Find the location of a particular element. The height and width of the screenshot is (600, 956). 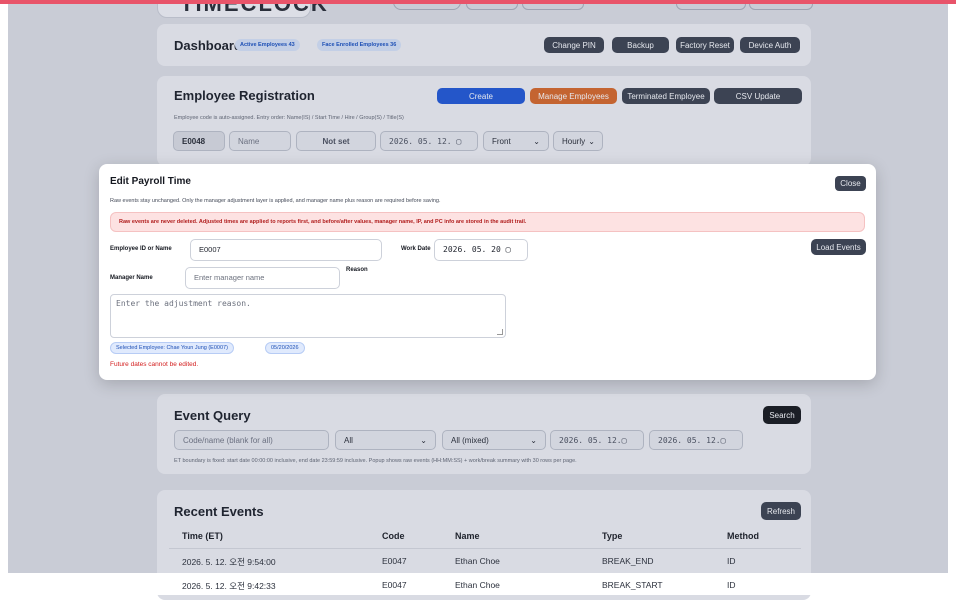

employee-id-value: E0007 is located at coordinates (210, 249).